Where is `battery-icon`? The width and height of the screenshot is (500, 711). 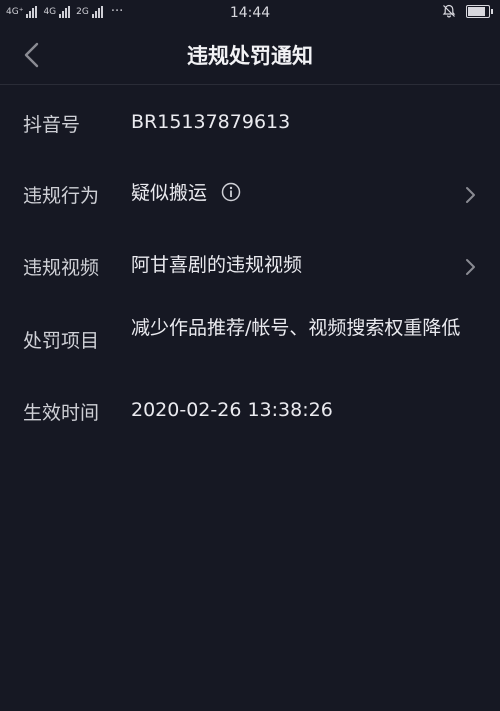 battery-icon is located at coordinates (479, 11).